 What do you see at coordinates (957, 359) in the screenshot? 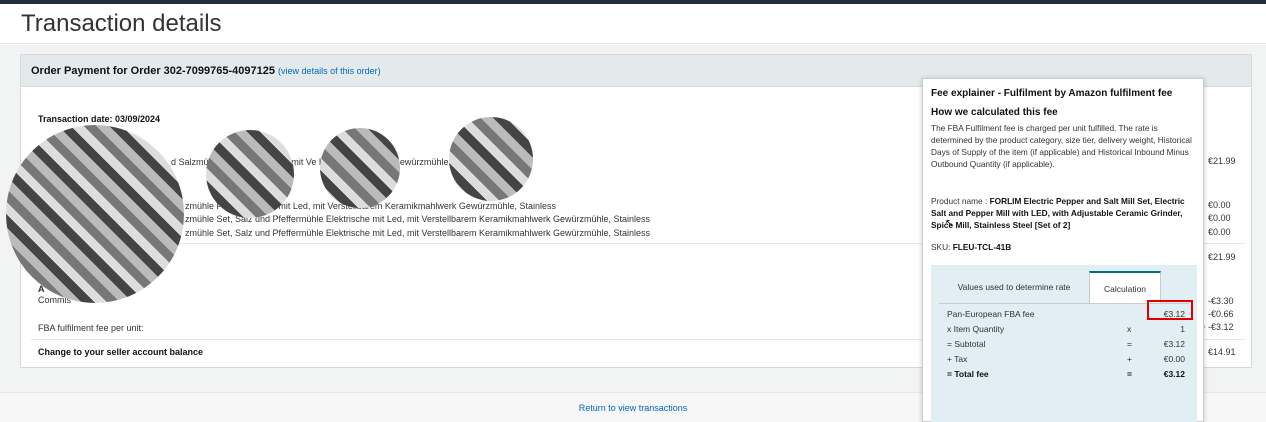
I see `calc-label: + Tax` at bounding box center [957, 359].